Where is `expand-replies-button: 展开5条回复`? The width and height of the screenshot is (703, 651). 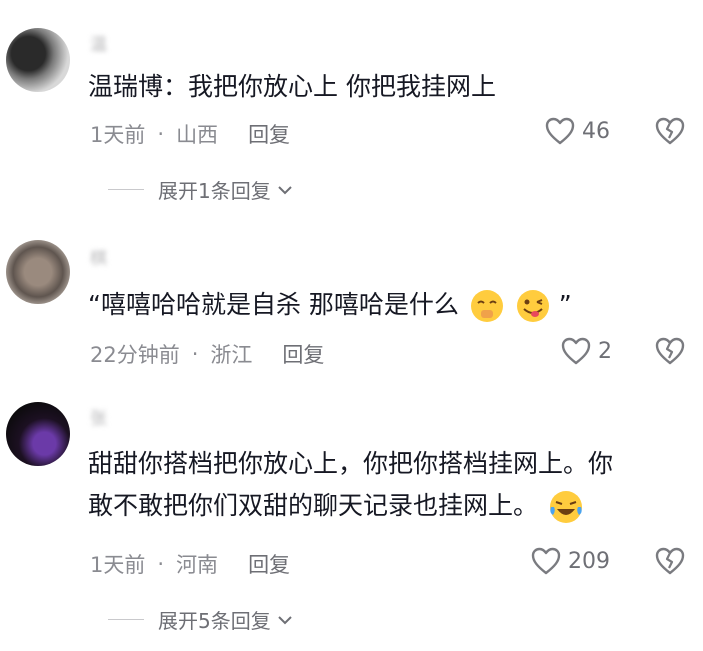 expand-replies-button: 展开5条回复 is located at coordinates (200, 619).